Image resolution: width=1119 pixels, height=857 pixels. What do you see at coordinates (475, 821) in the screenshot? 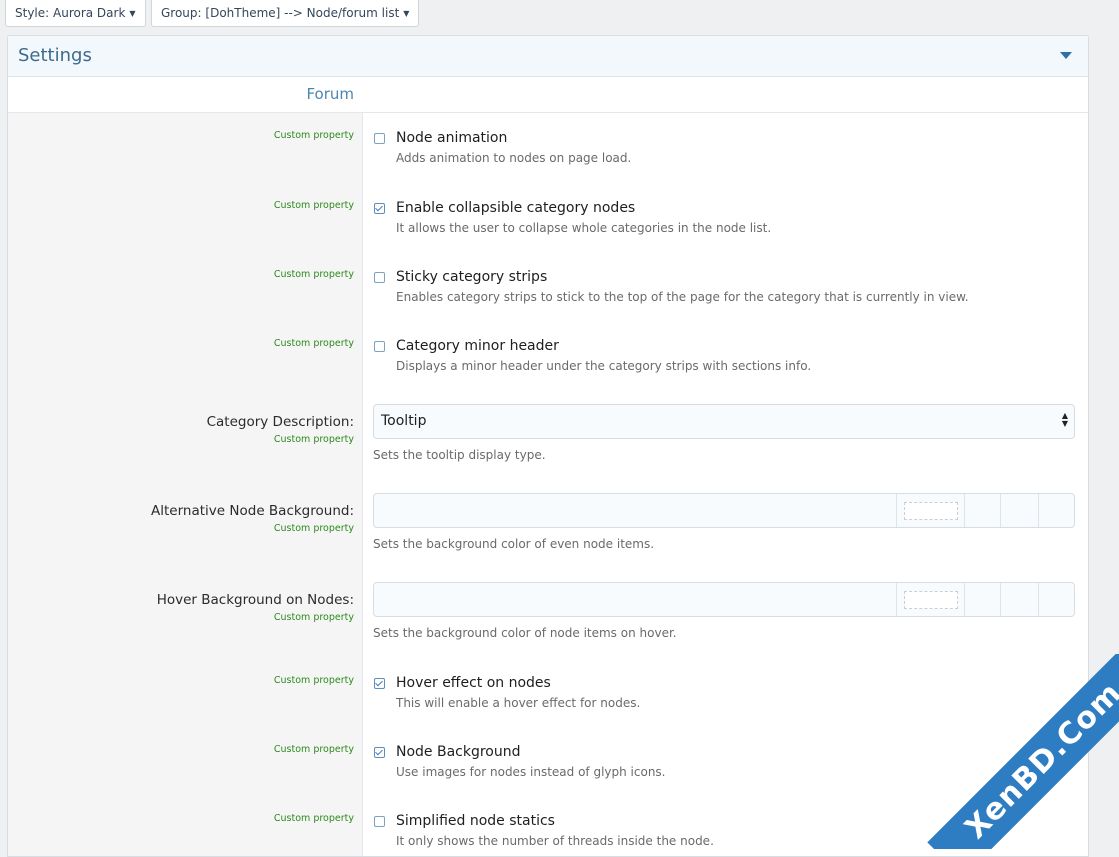
I see `option-title: Simplified node statics` at bounding box center [475, 821].